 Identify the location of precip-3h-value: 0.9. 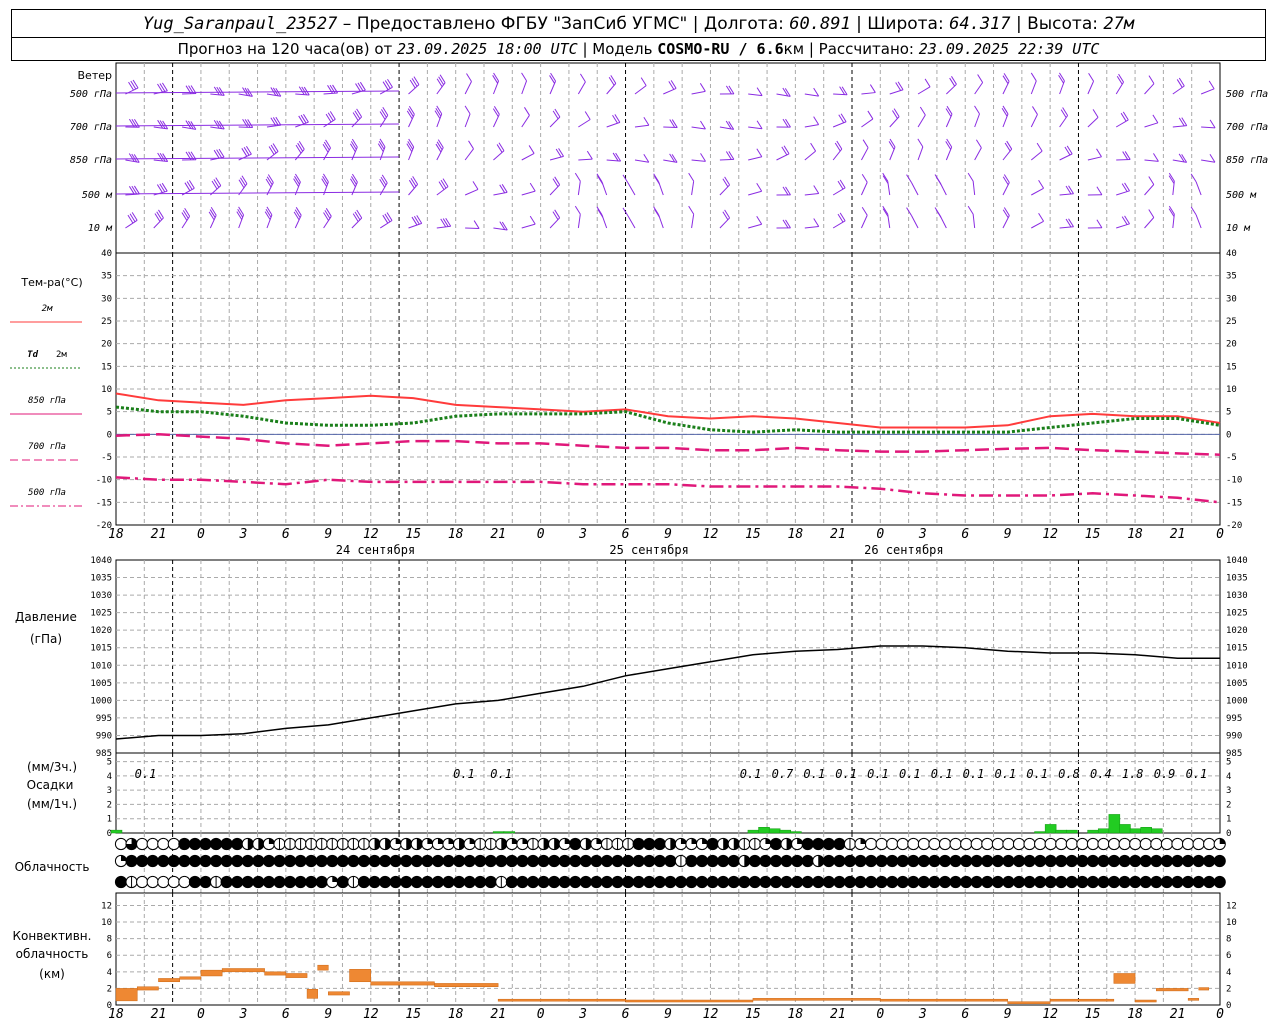
(1165, 774).